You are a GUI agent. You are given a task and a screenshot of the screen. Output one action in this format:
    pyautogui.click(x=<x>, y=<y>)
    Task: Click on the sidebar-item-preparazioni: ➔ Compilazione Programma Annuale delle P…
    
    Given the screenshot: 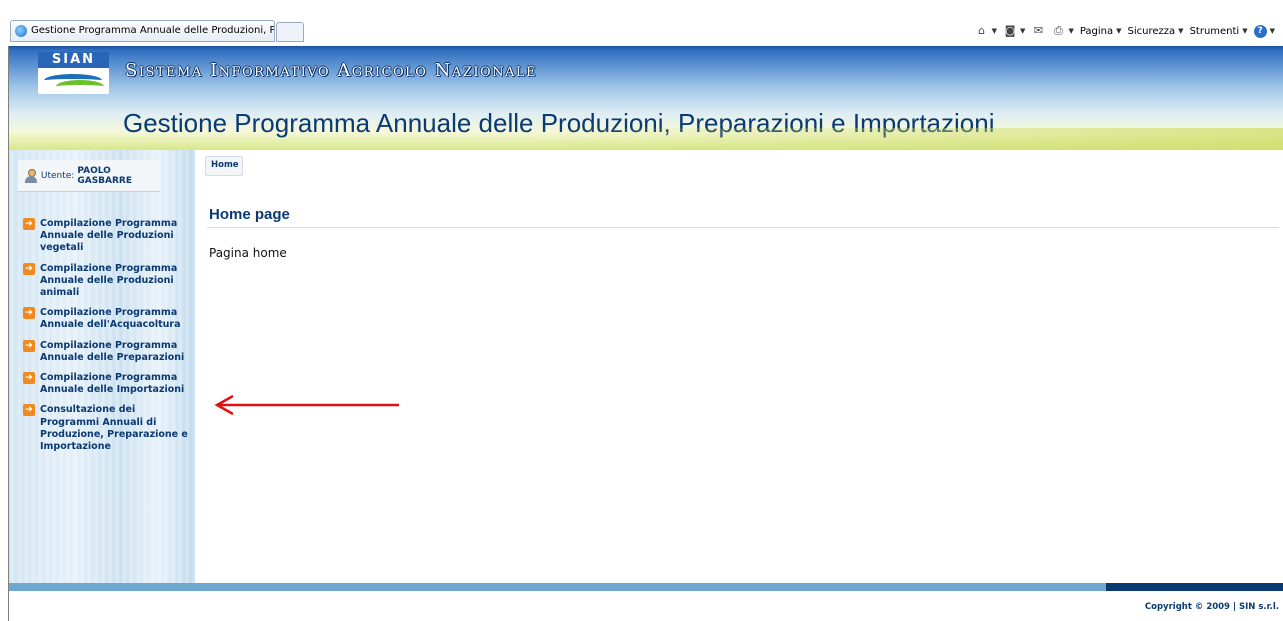 What is the action you would take?
    pyautogui.click(x=109, y=351)
    